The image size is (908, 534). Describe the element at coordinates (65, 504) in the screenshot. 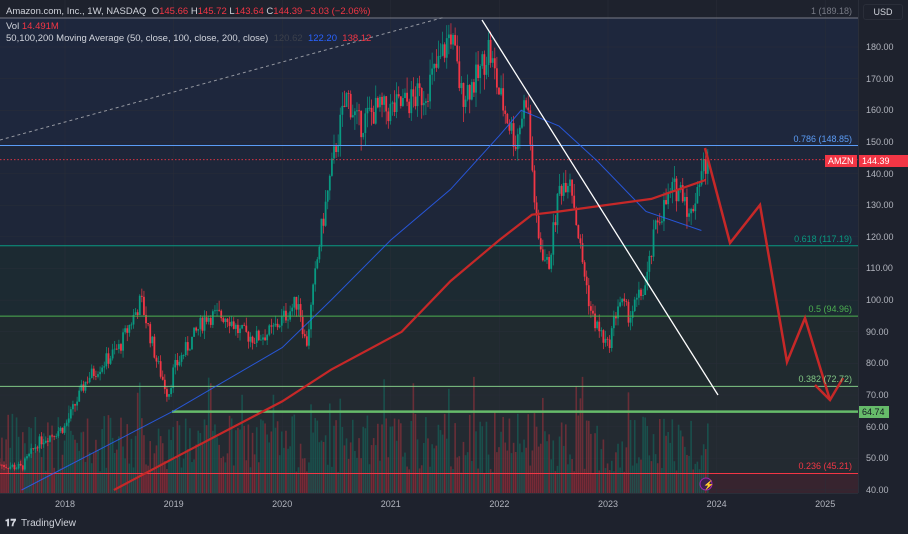

I see `x-tick-label: 2018` at that location.